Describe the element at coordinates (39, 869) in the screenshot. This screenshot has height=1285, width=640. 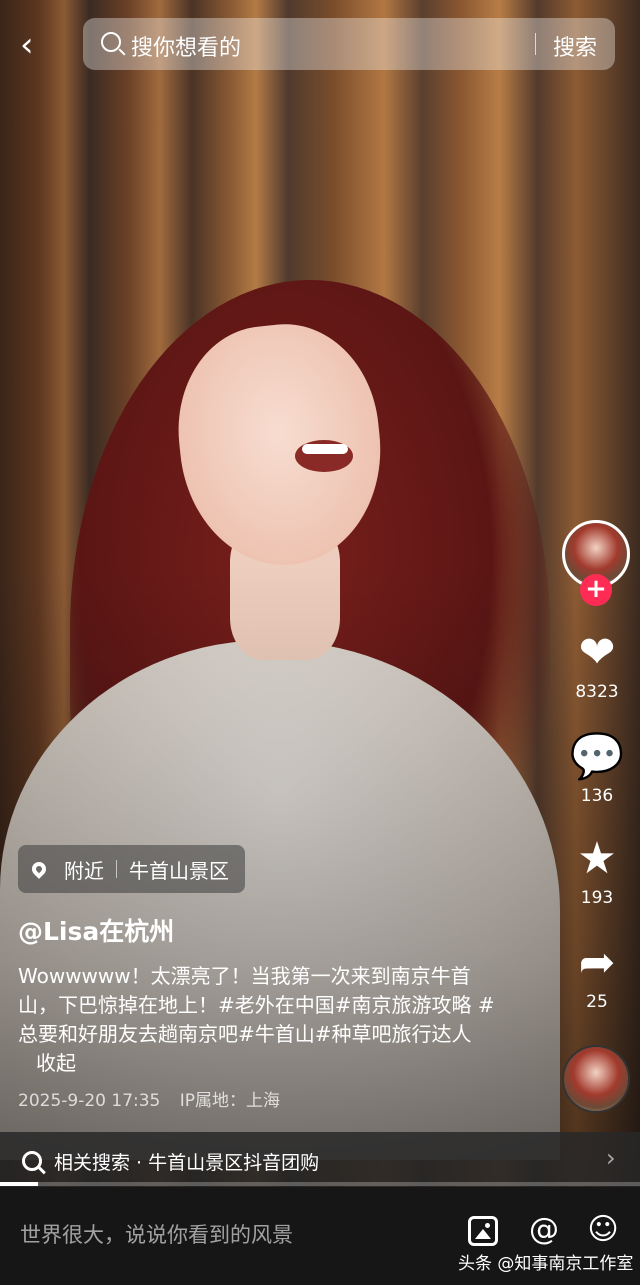
I see `location-pin-icon` at that location.